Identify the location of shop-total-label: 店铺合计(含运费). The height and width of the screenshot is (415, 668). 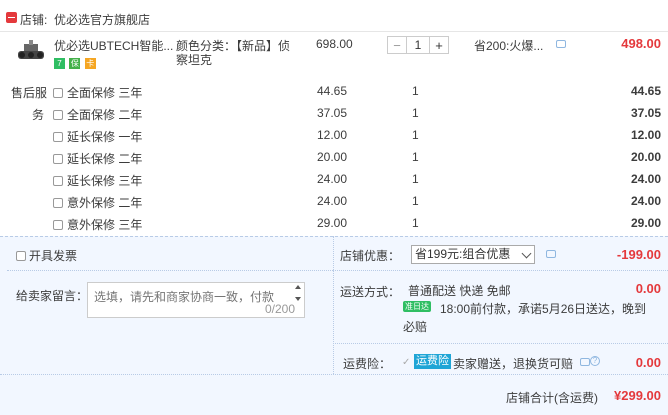
(552, 398).